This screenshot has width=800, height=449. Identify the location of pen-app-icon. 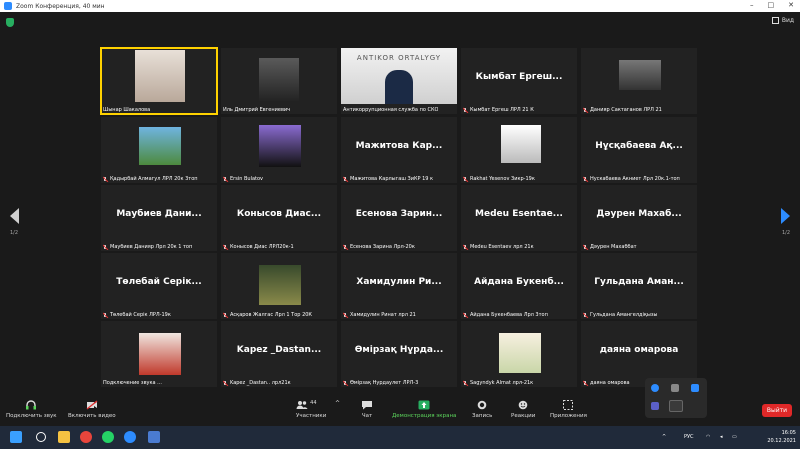
(676, 406).